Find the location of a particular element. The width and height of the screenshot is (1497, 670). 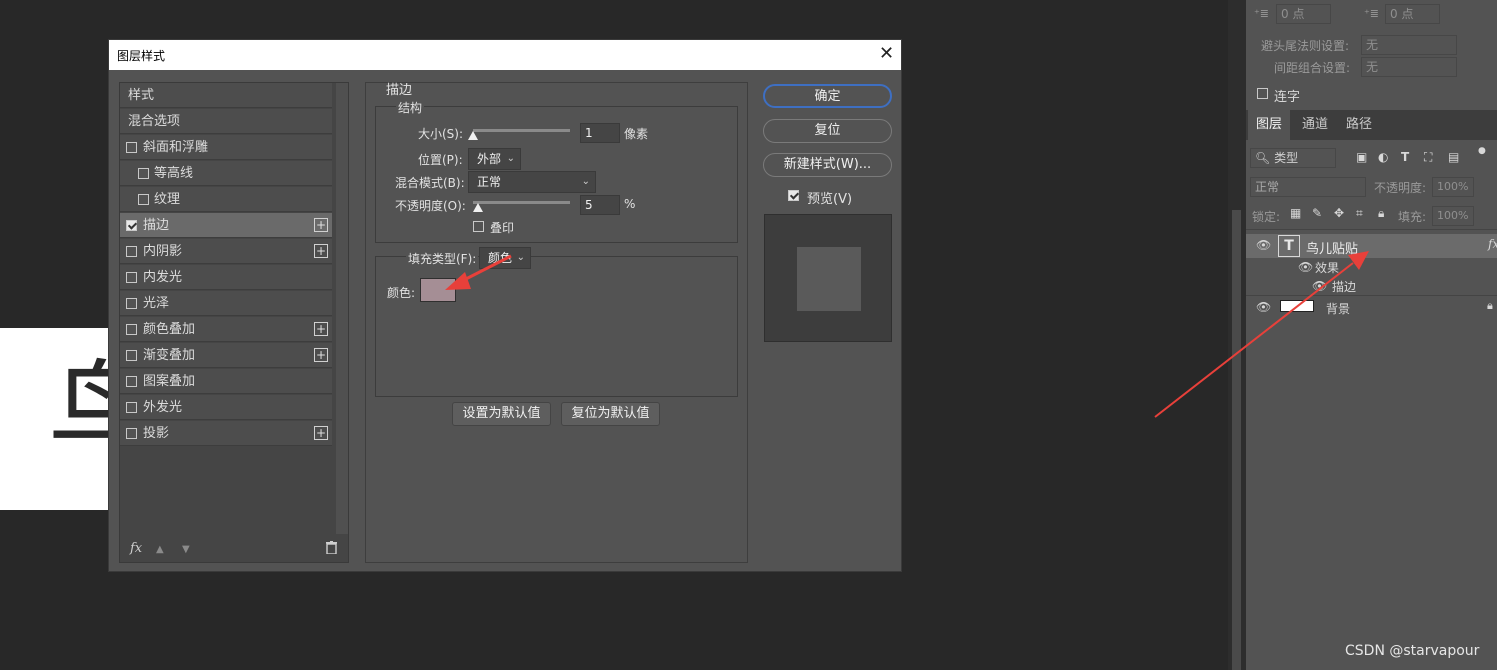

opacity-slider is located at coordinates (521, 202).